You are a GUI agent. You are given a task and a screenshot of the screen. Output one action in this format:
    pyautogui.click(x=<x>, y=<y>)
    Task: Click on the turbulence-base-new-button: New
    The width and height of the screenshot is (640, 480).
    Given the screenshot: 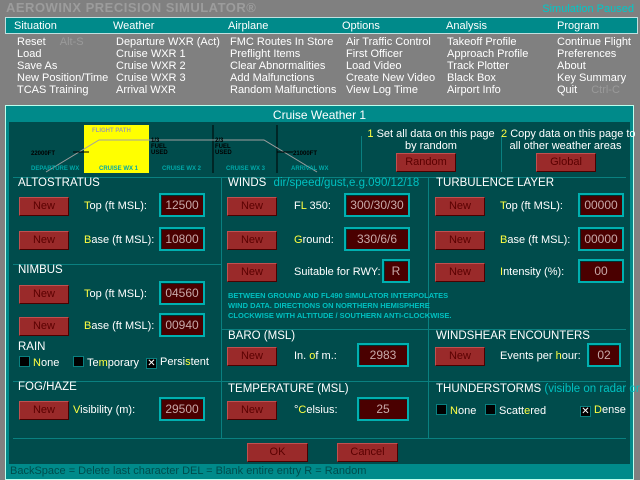 What is the action you would take?
    pyautogui.click(x=460, y=240)
    